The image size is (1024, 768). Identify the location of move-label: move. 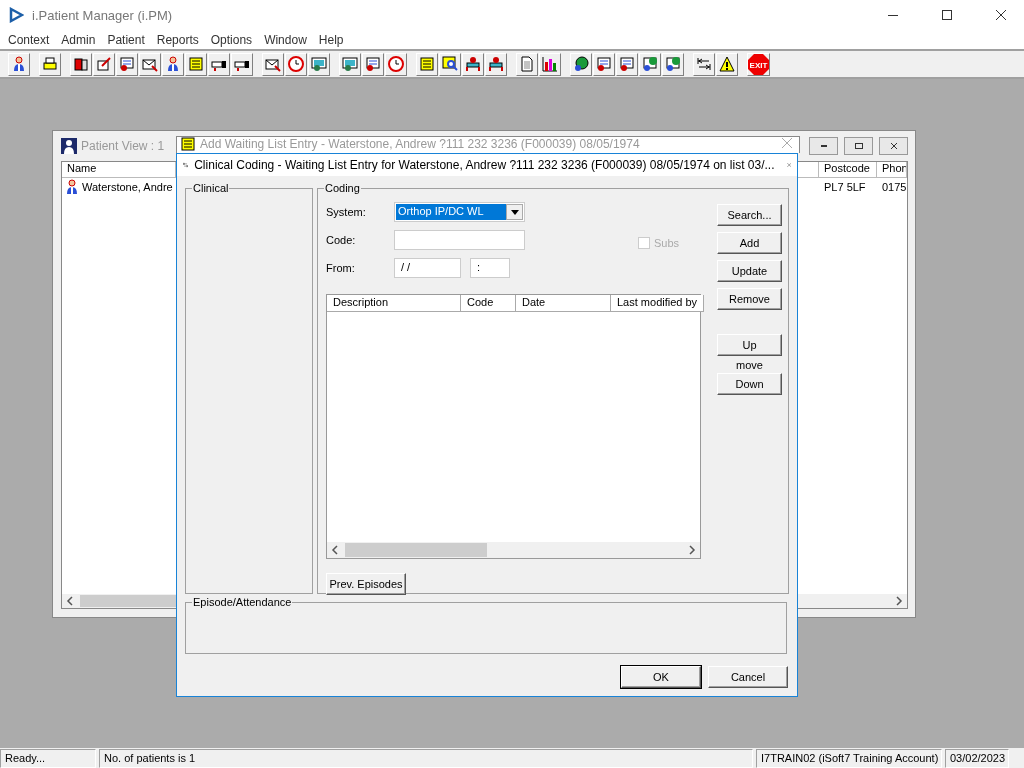
(749, 365).